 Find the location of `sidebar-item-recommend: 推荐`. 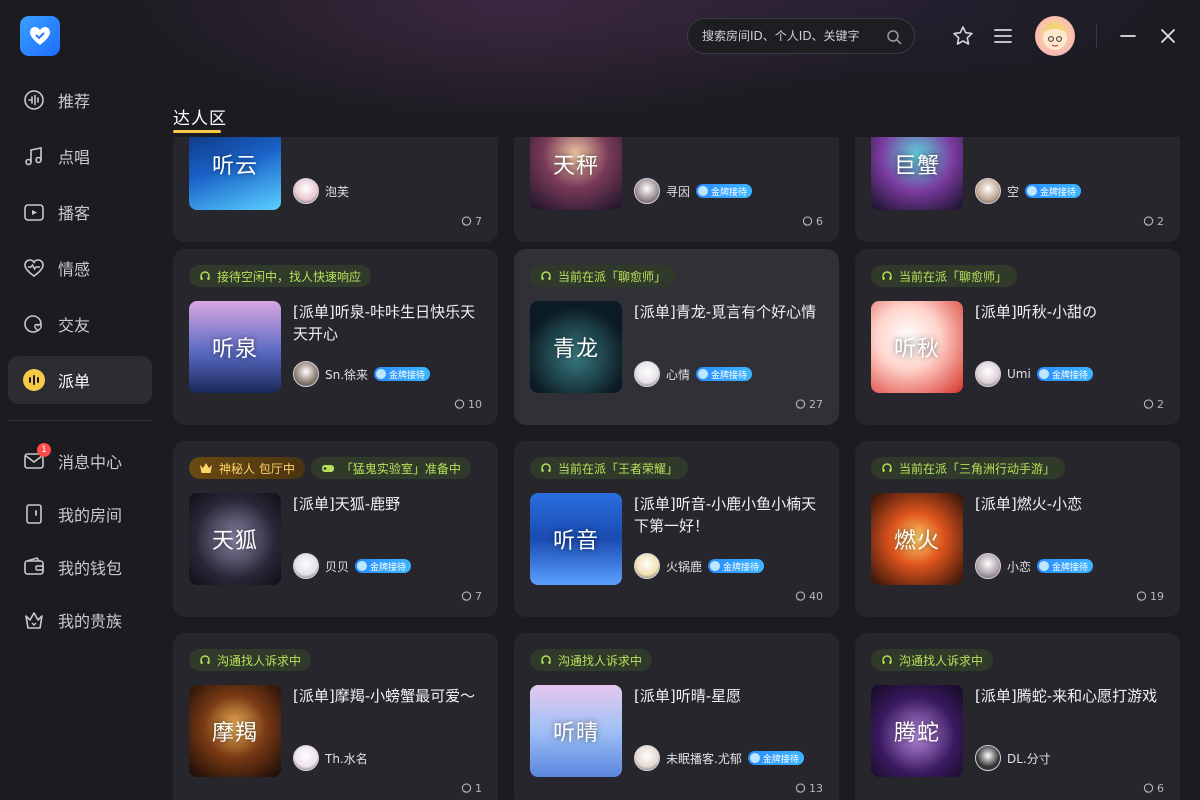

sidebar-item-recommend: 推荐 is located at coordinates (80, 100).